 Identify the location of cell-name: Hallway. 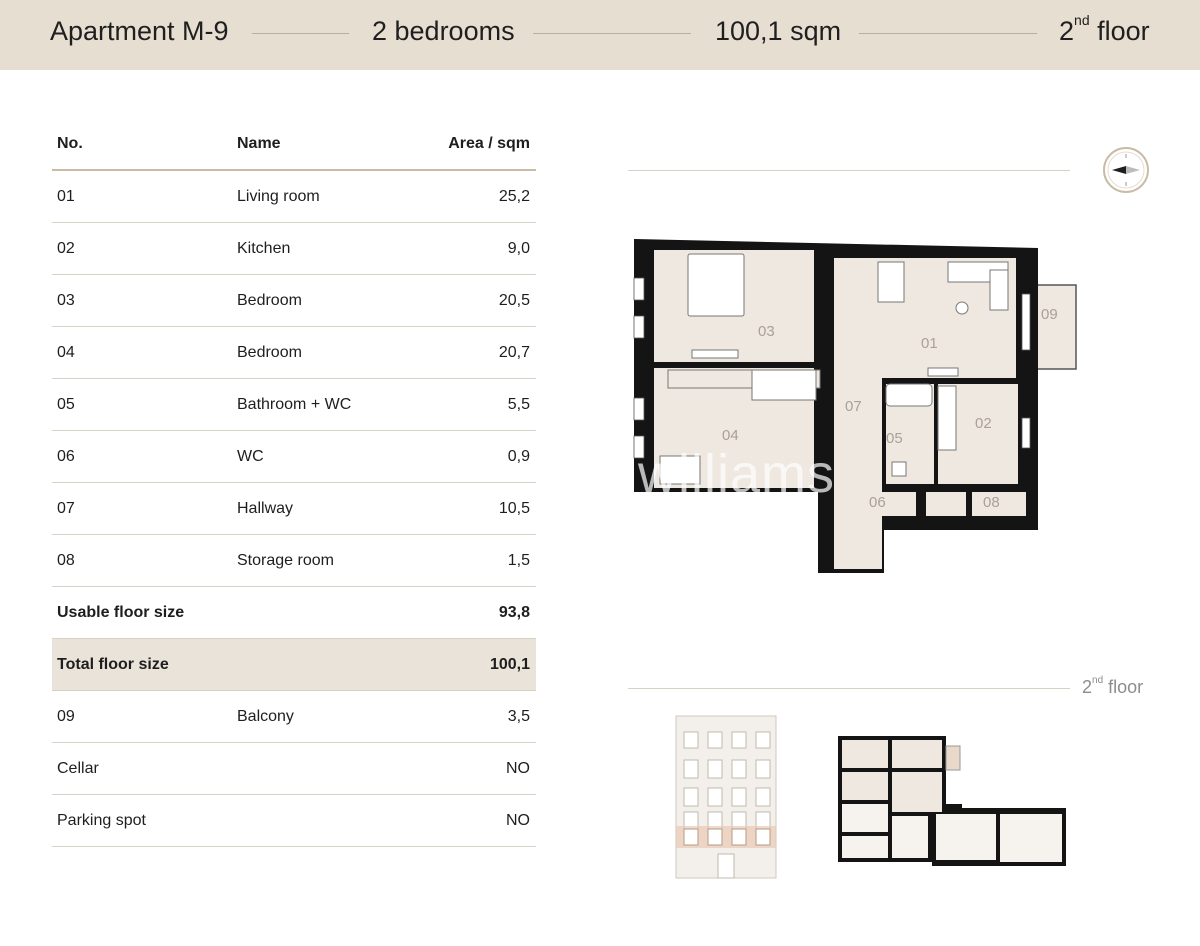
(265, 508).